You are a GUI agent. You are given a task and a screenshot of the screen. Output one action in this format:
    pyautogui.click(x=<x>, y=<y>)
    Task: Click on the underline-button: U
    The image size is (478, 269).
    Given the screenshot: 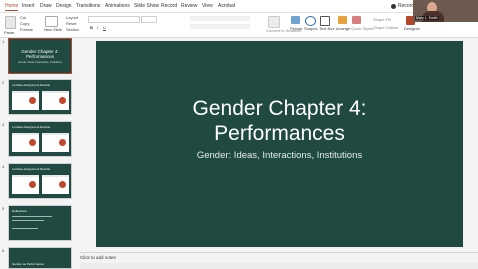 What is the action you would take?
    pyautogui.click(x=104, y=27)
    